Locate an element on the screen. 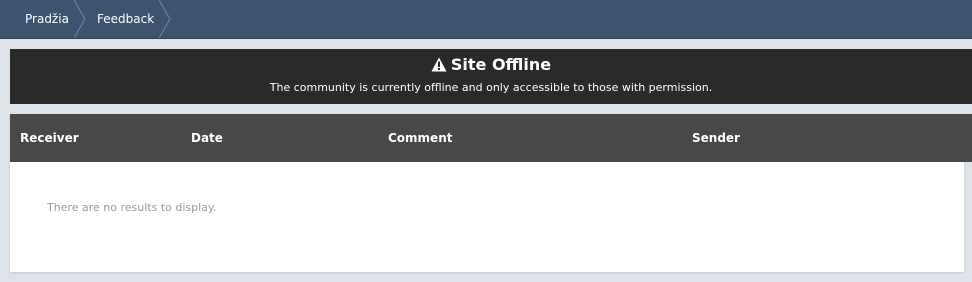 This screenshot has height=282, width=972. column-header-comment: Comment is located at coordinates (420, 138).